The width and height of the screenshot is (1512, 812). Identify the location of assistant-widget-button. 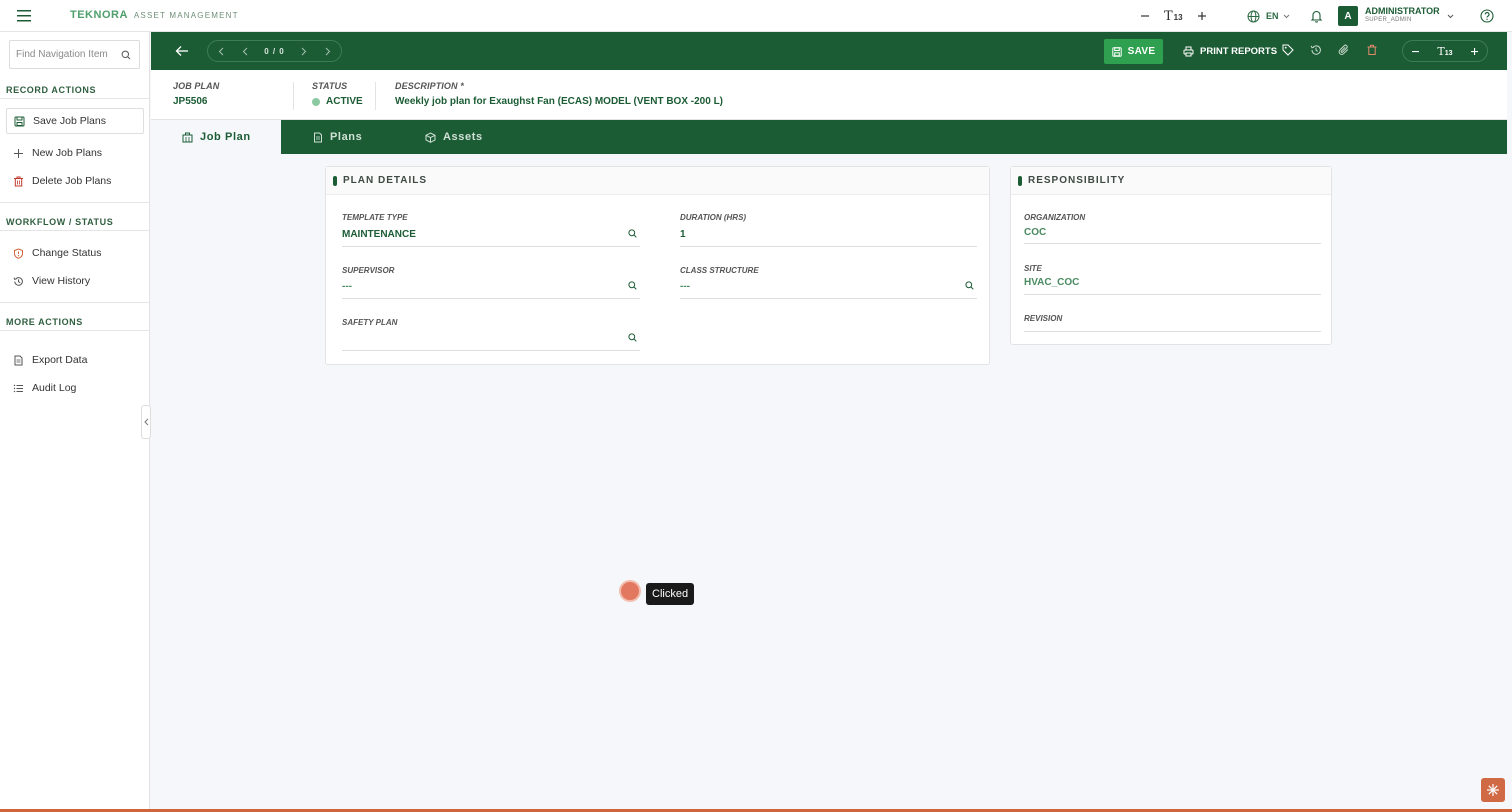
(1493, 790).